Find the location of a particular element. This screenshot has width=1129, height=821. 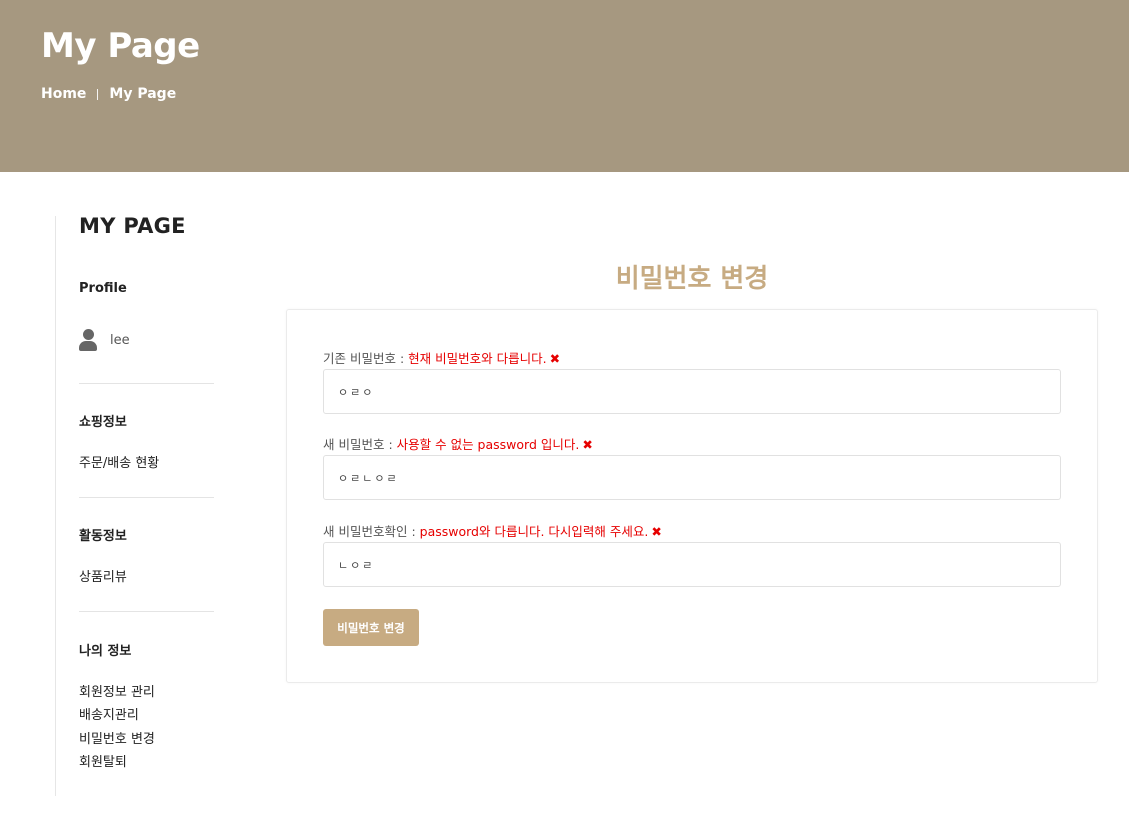

new-password-input is located at coordinates (692, 477).